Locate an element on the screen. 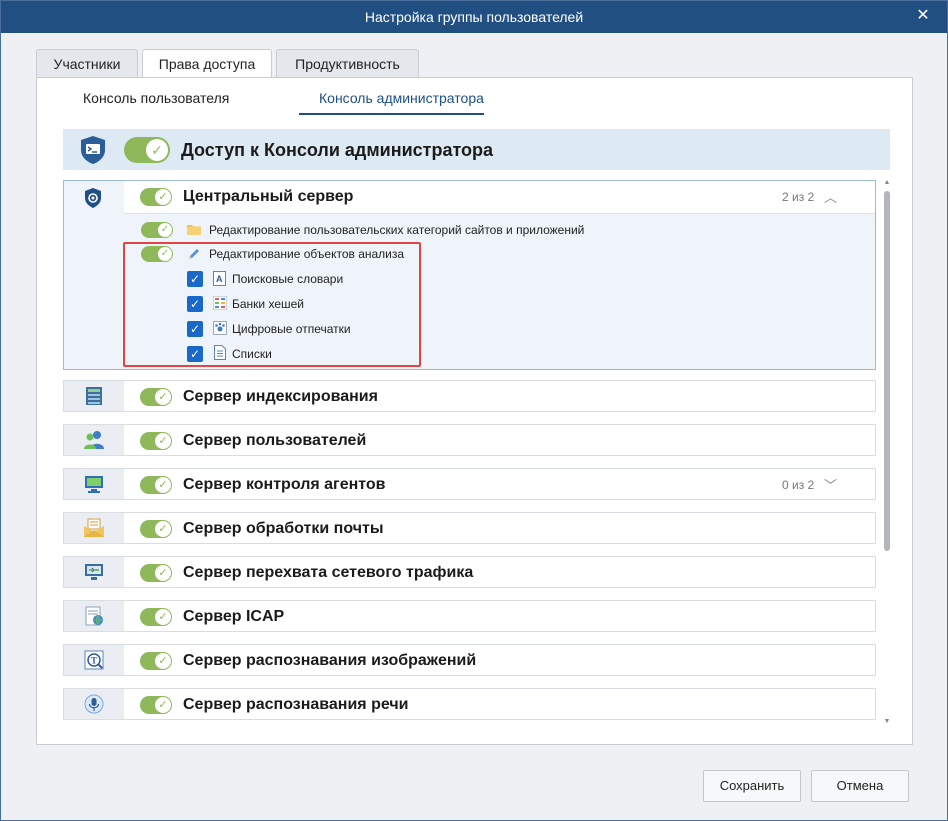 This screenshot has height=821, width=948. icap-server-label: Сервер ICAP is located at coordinates (234, 616).